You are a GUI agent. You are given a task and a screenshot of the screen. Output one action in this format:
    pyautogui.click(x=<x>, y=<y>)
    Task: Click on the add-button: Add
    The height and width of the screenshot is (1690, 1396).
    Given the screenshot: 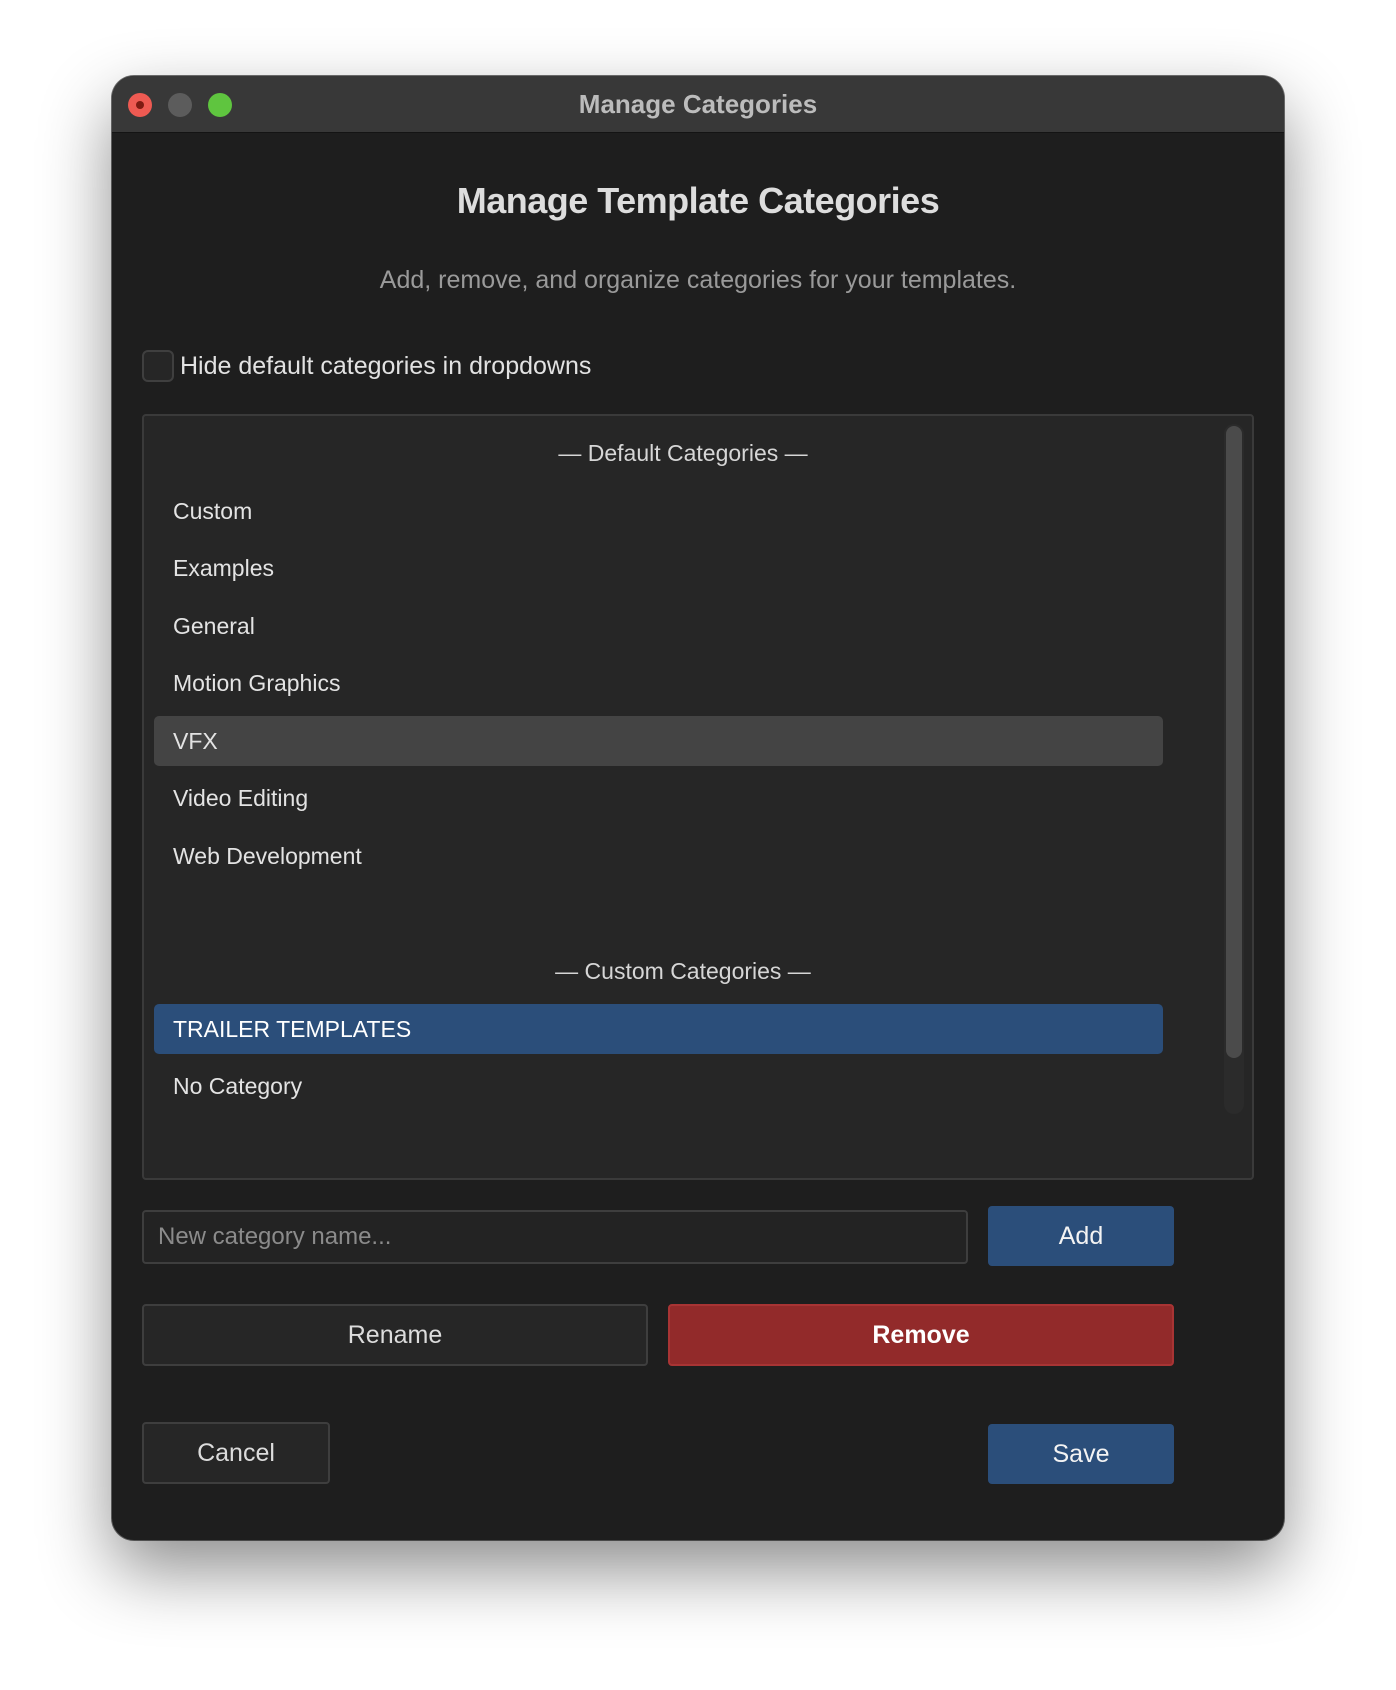 What is the action you would take?
    pyautogui.click(x=1081, y=1236)
    